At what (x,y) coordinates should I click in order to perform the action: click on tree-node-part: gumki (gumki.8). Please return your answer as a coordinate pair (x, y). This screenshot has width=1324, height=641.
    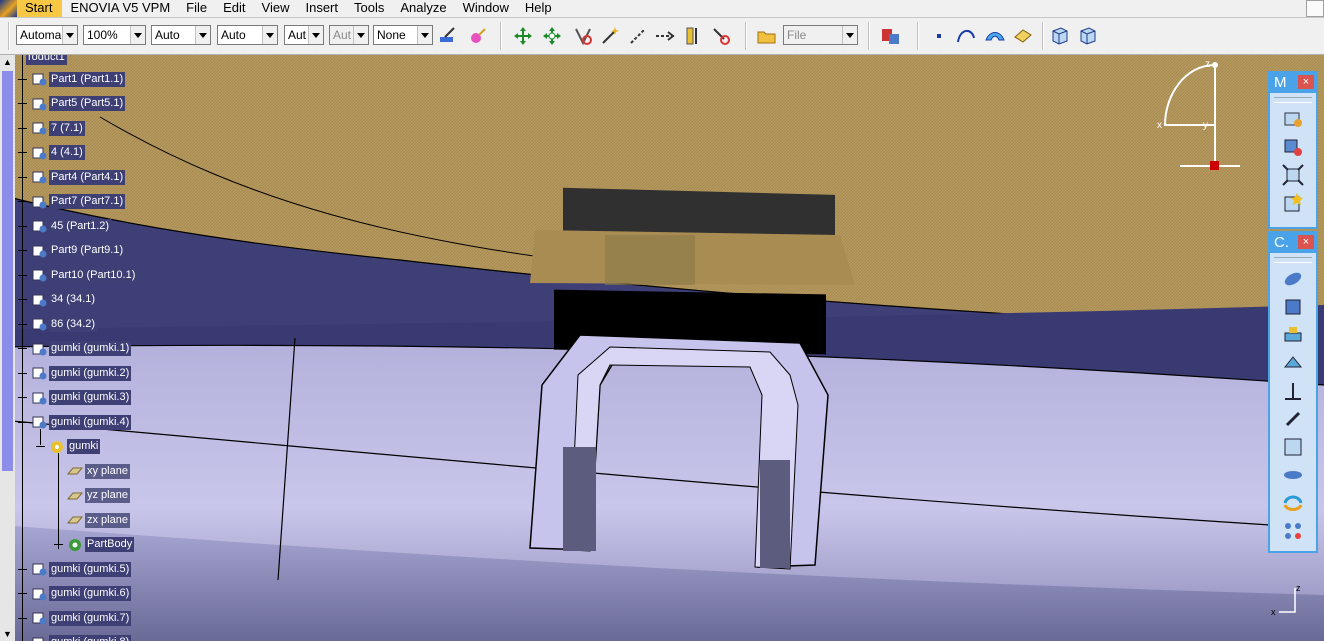
    Looking at the image, I should click on (75, 637).